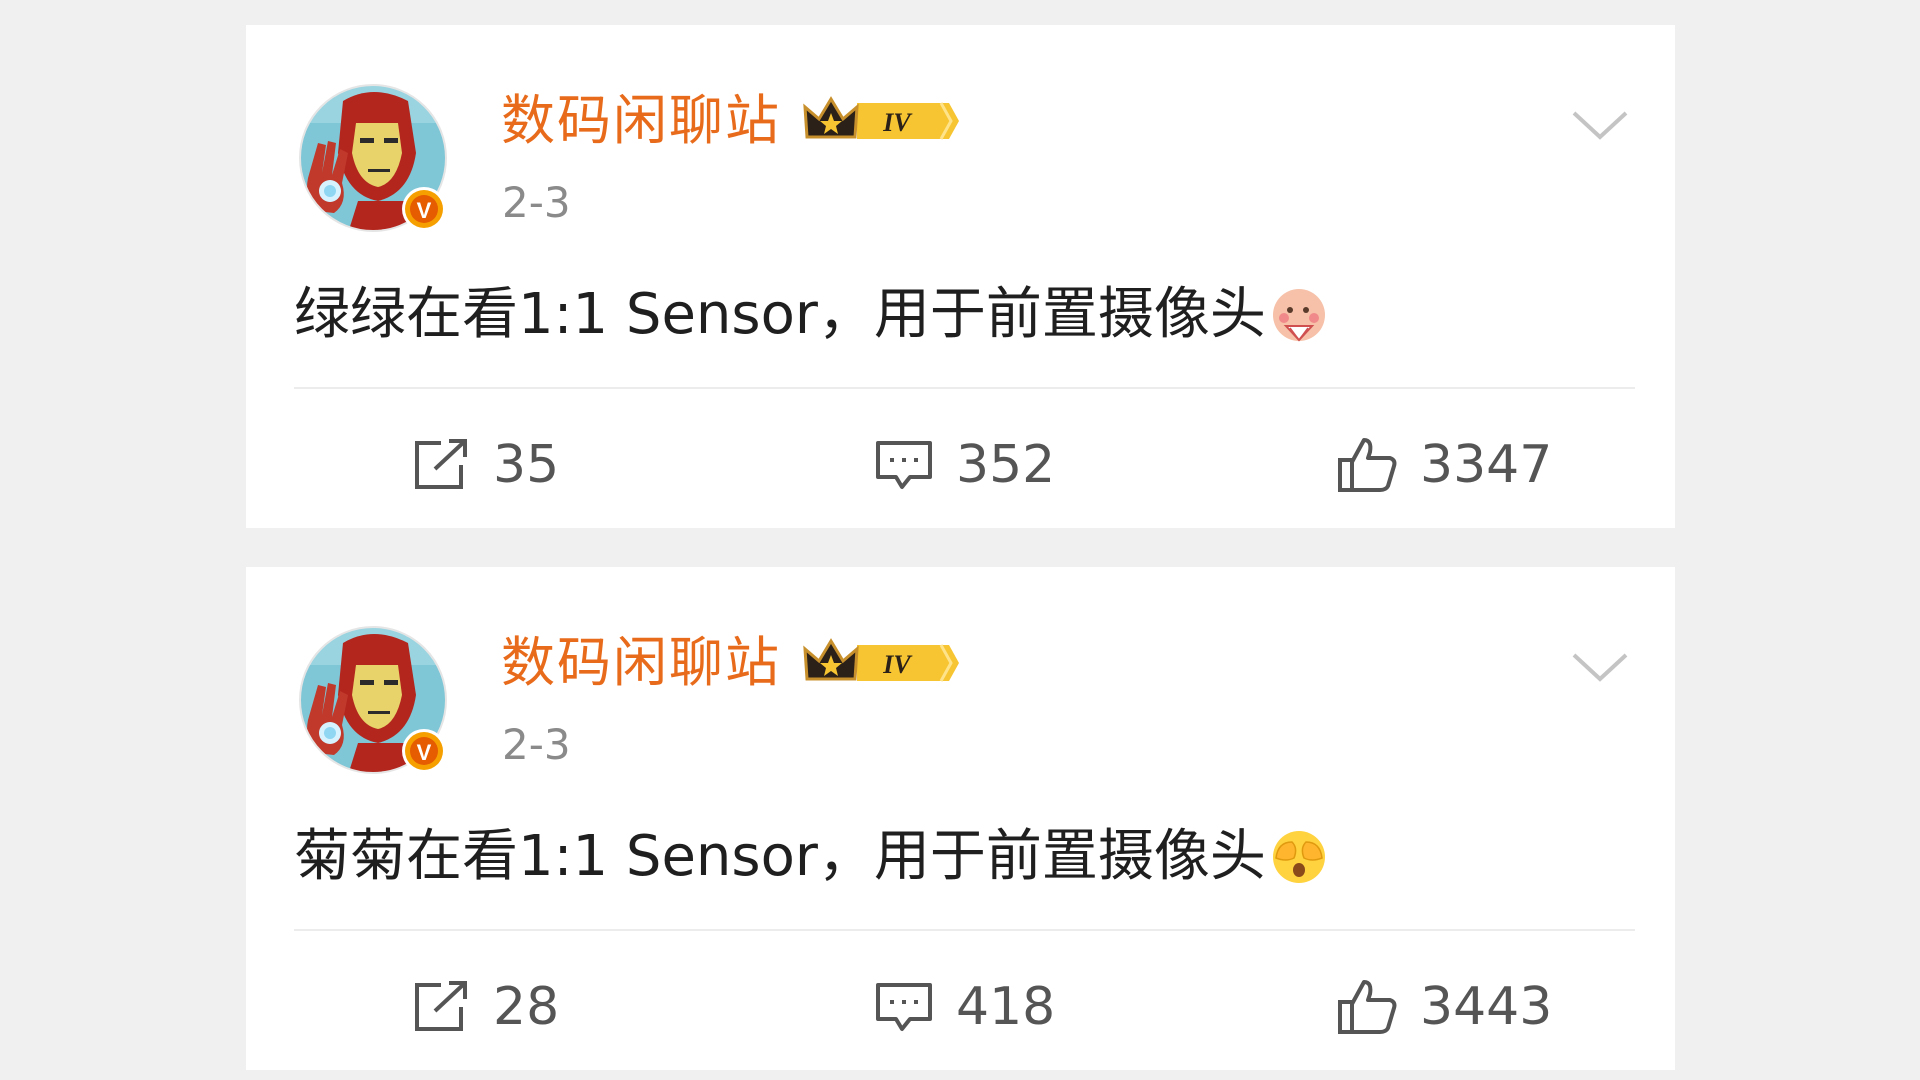  Describe the element at coordinates (526, 465) in the screenshot. I see `repost-count: 35` at that location.